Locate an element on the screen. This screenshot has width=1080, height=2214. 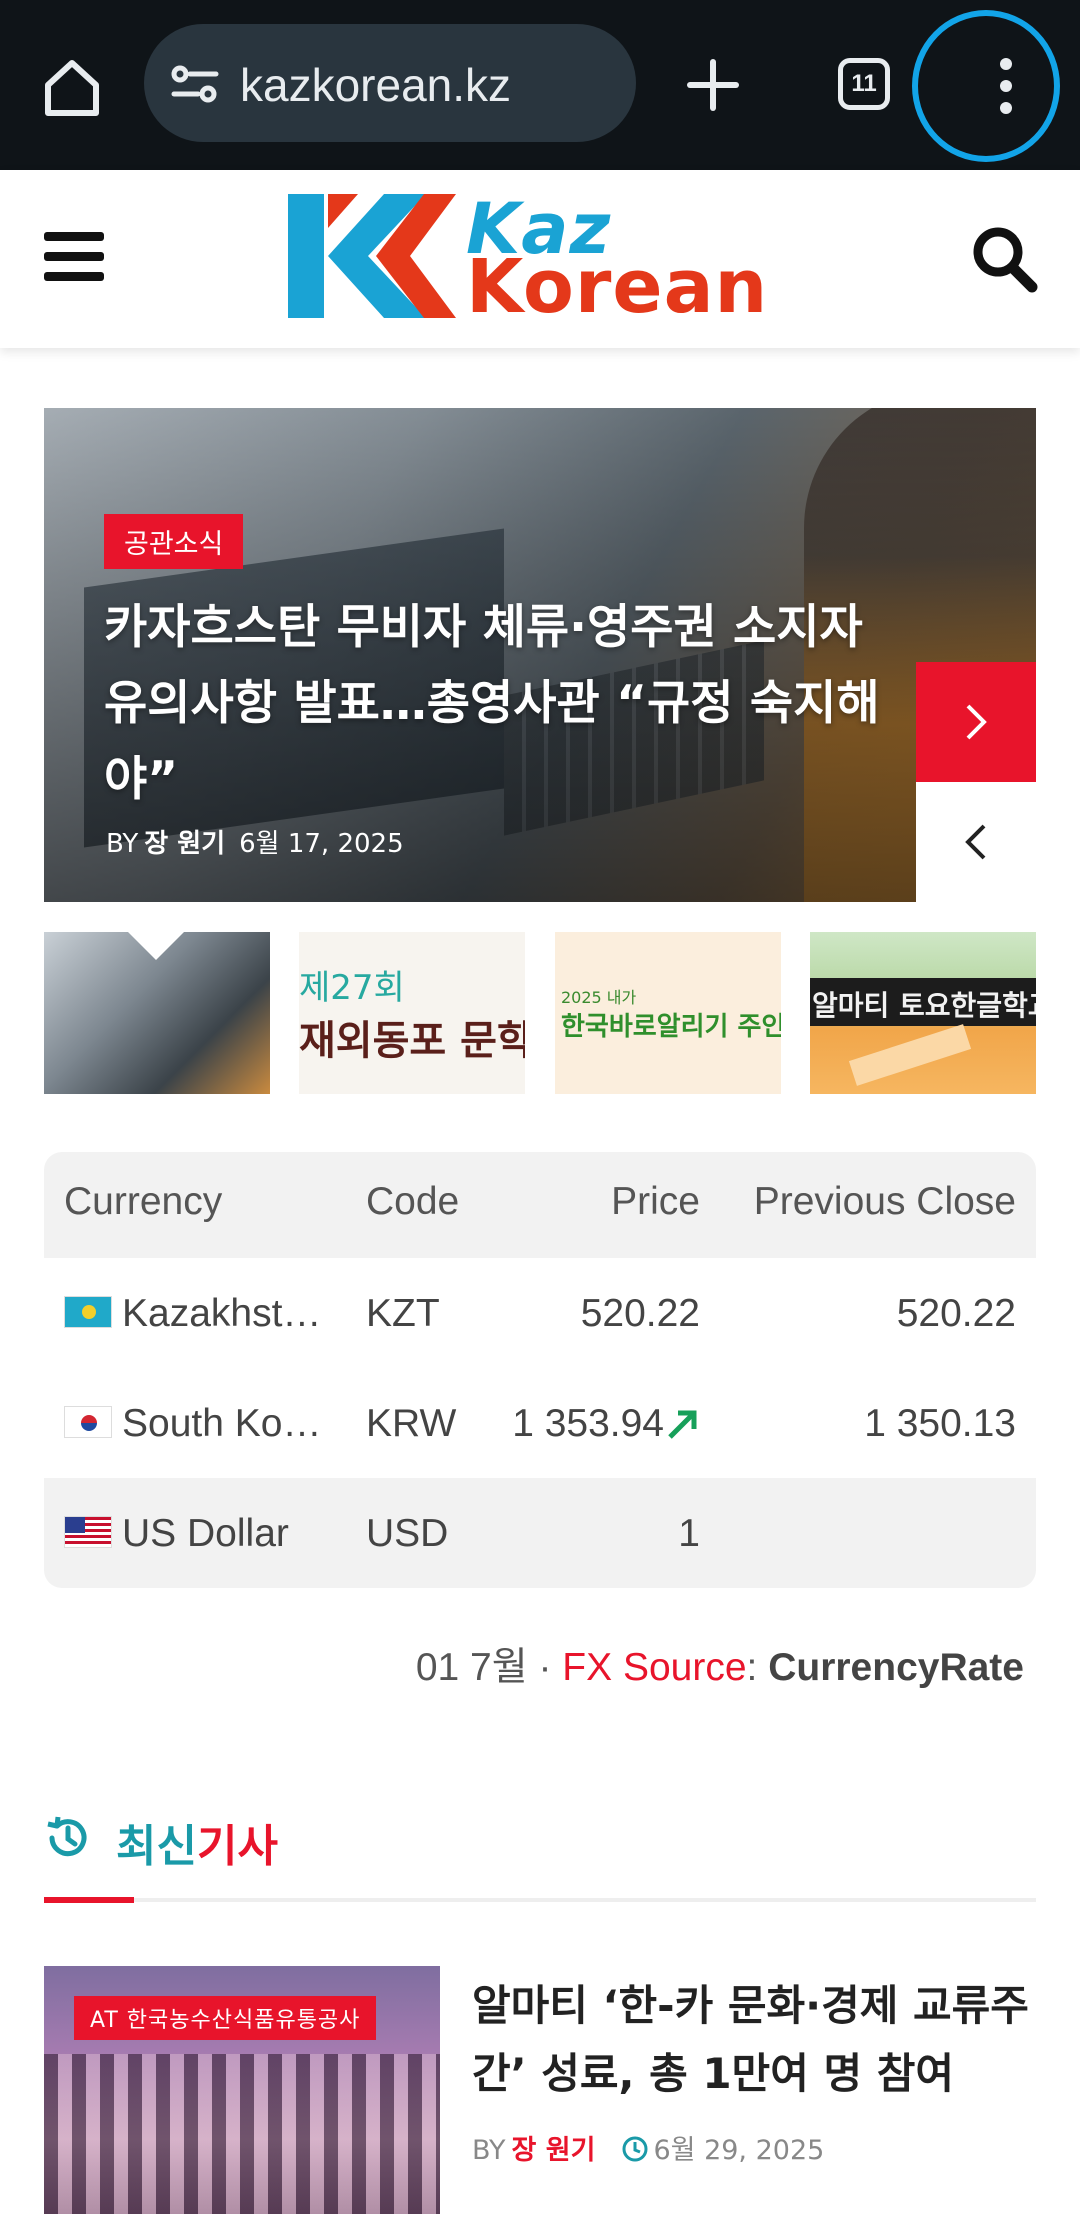
site-logo: Kaz Korean is located at coordinates (538, 259).